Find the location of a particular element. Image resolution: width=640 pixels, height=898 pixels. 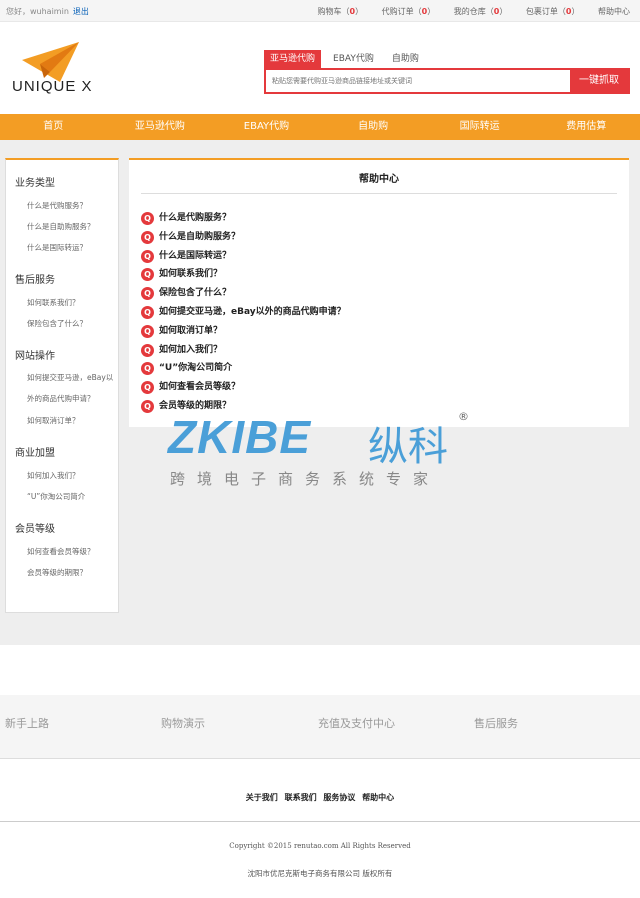

faq-item: Q 什么是自助购服务？ is located at coordinates (243, 240).